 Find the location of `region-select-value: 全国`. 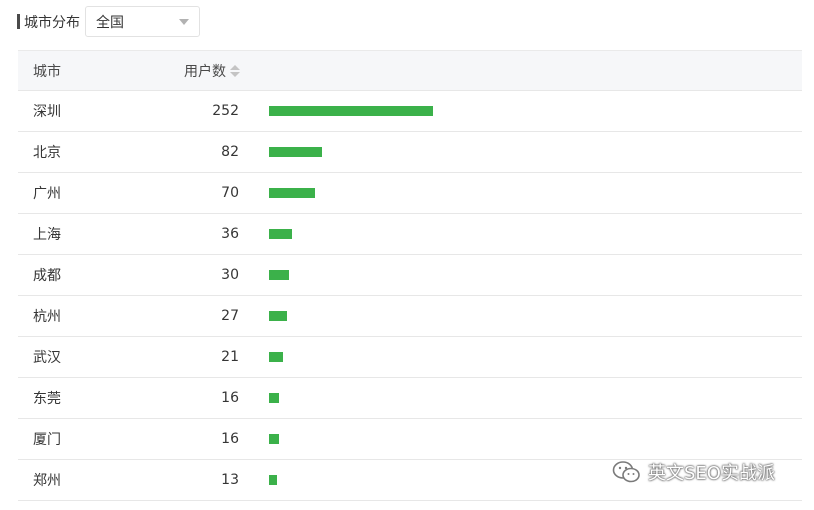

region-select-value: 全国 is located at coordinates (110, 22).